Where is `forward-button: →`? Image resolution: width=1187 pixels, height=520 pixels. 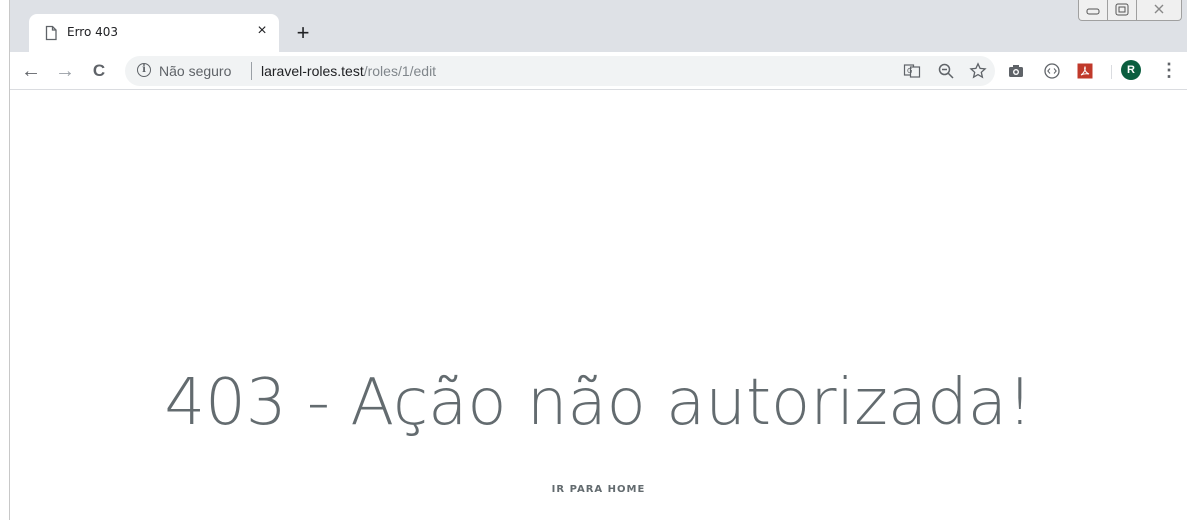
forward-button: → is located at coordinates (65, 71).